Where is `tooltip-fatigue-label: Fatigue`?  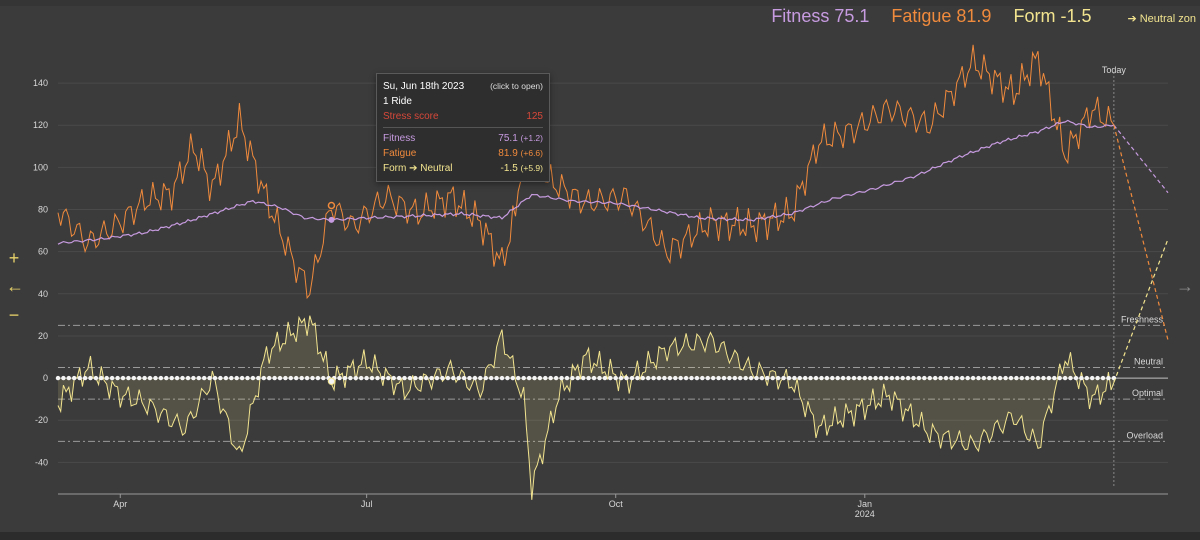
tooltip-fatigue-label: Fatigue is located at coordinates (400, 153).